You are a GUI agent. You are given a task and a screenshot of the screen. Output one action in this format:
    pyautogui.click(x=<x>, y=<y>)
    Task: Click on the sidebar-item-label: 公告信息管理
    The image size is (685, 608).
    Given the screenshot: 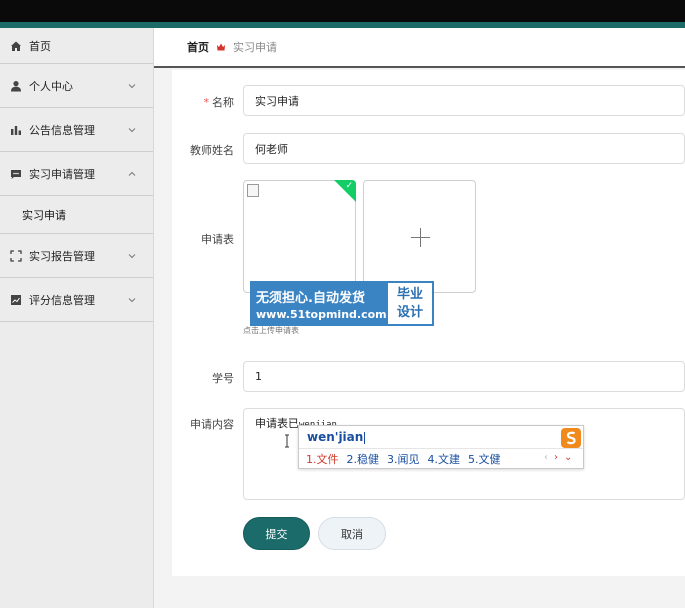 What is the action you would take?
    pyautogui.click(x=62, y=130)
    